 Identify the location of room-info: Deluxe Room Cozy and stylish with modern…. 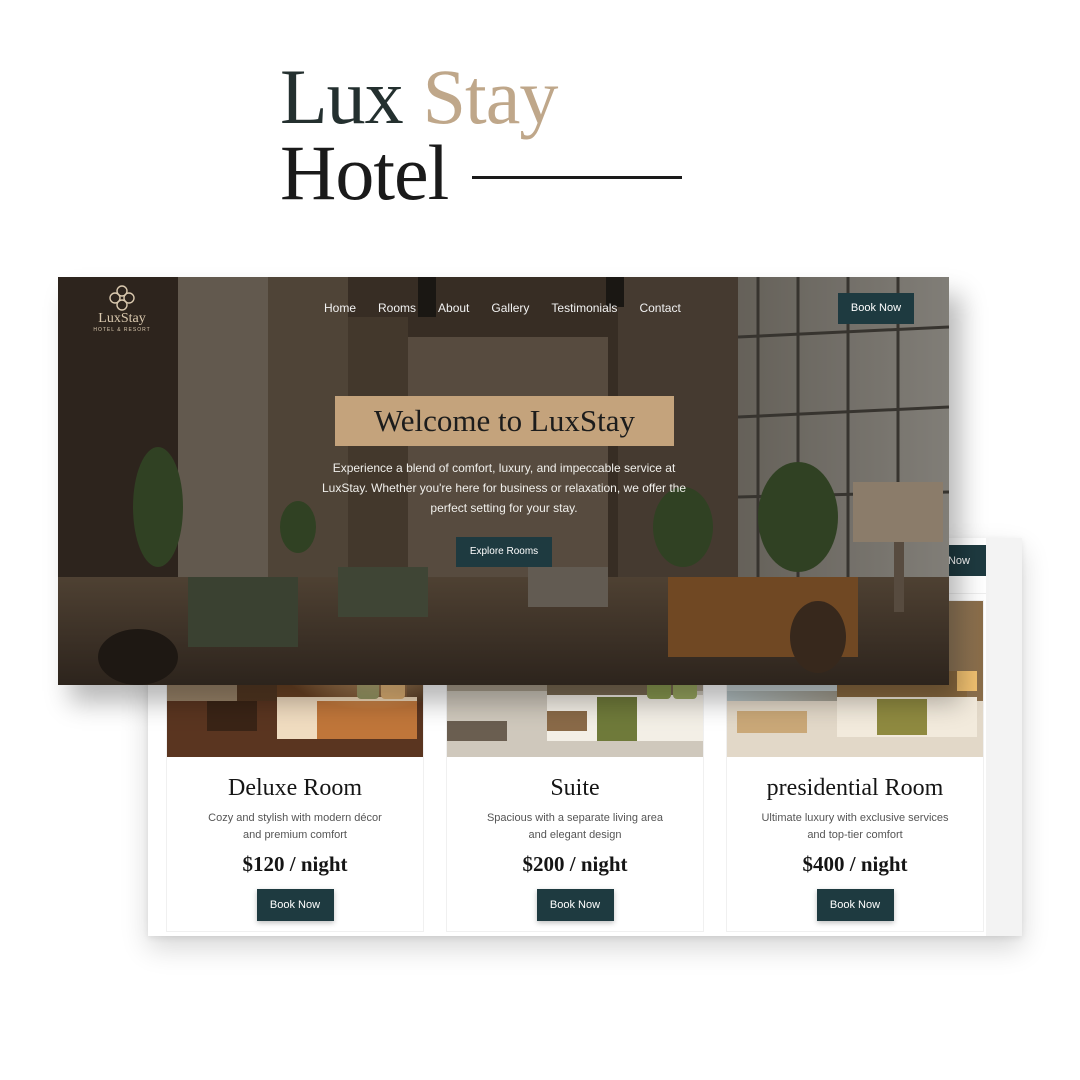
(295, 839).